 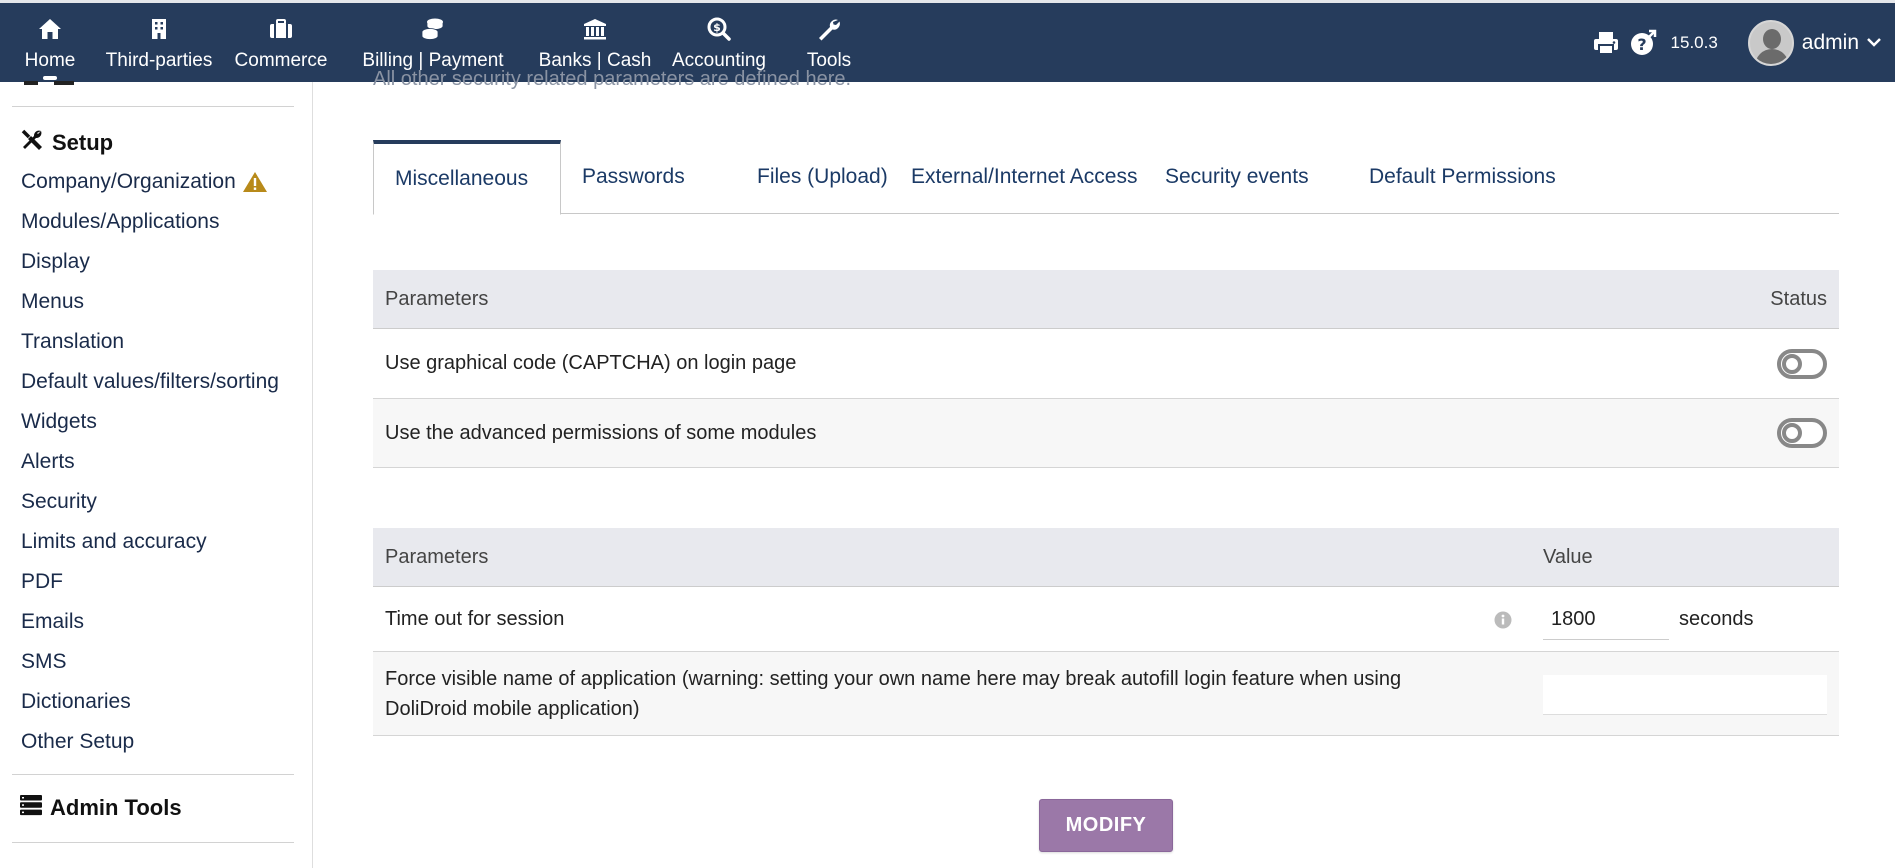 I want to click on username-label: admin, so click(x=1830, y=43).